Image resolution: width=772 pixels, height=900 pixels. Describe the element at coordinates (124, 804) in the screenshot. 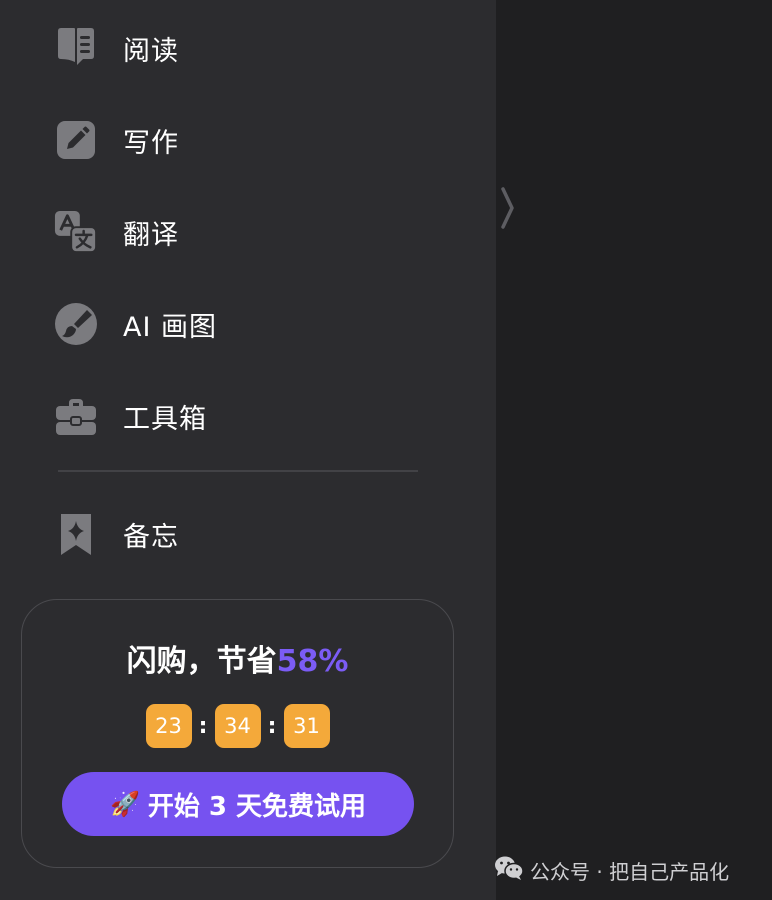

I see `rocket-icon: 🚀` at that location.